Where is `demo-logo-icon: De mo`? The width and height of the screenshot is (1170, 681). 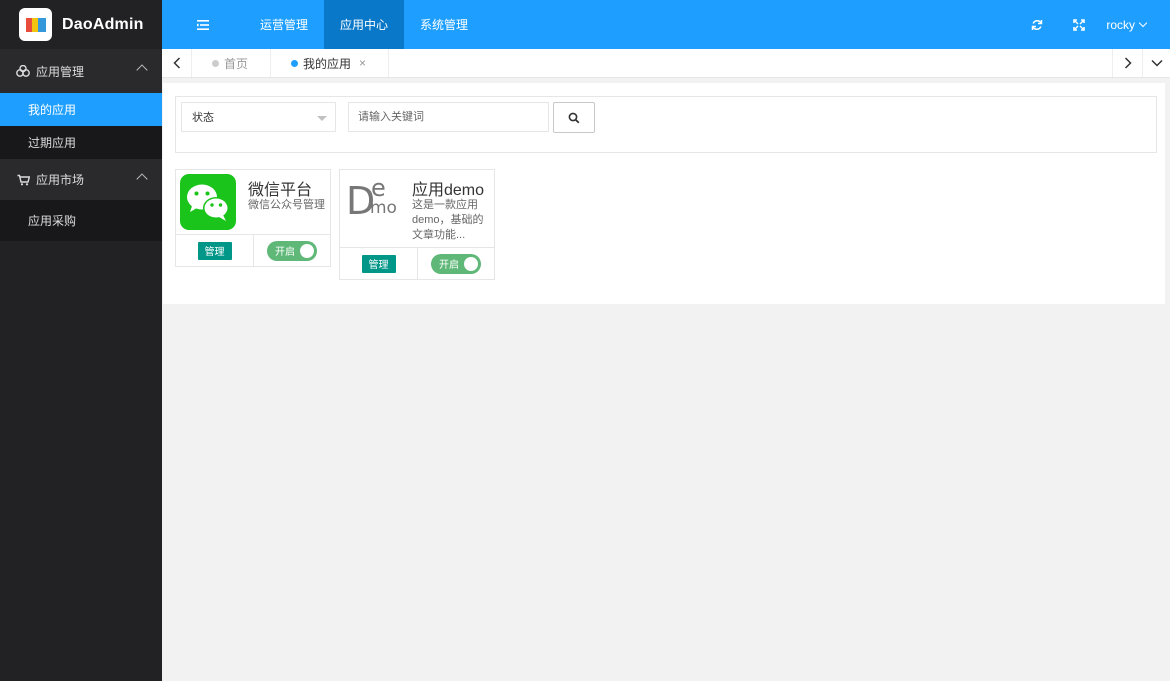 demo-logo-icon: De mo is located at coordinates (371, 198).